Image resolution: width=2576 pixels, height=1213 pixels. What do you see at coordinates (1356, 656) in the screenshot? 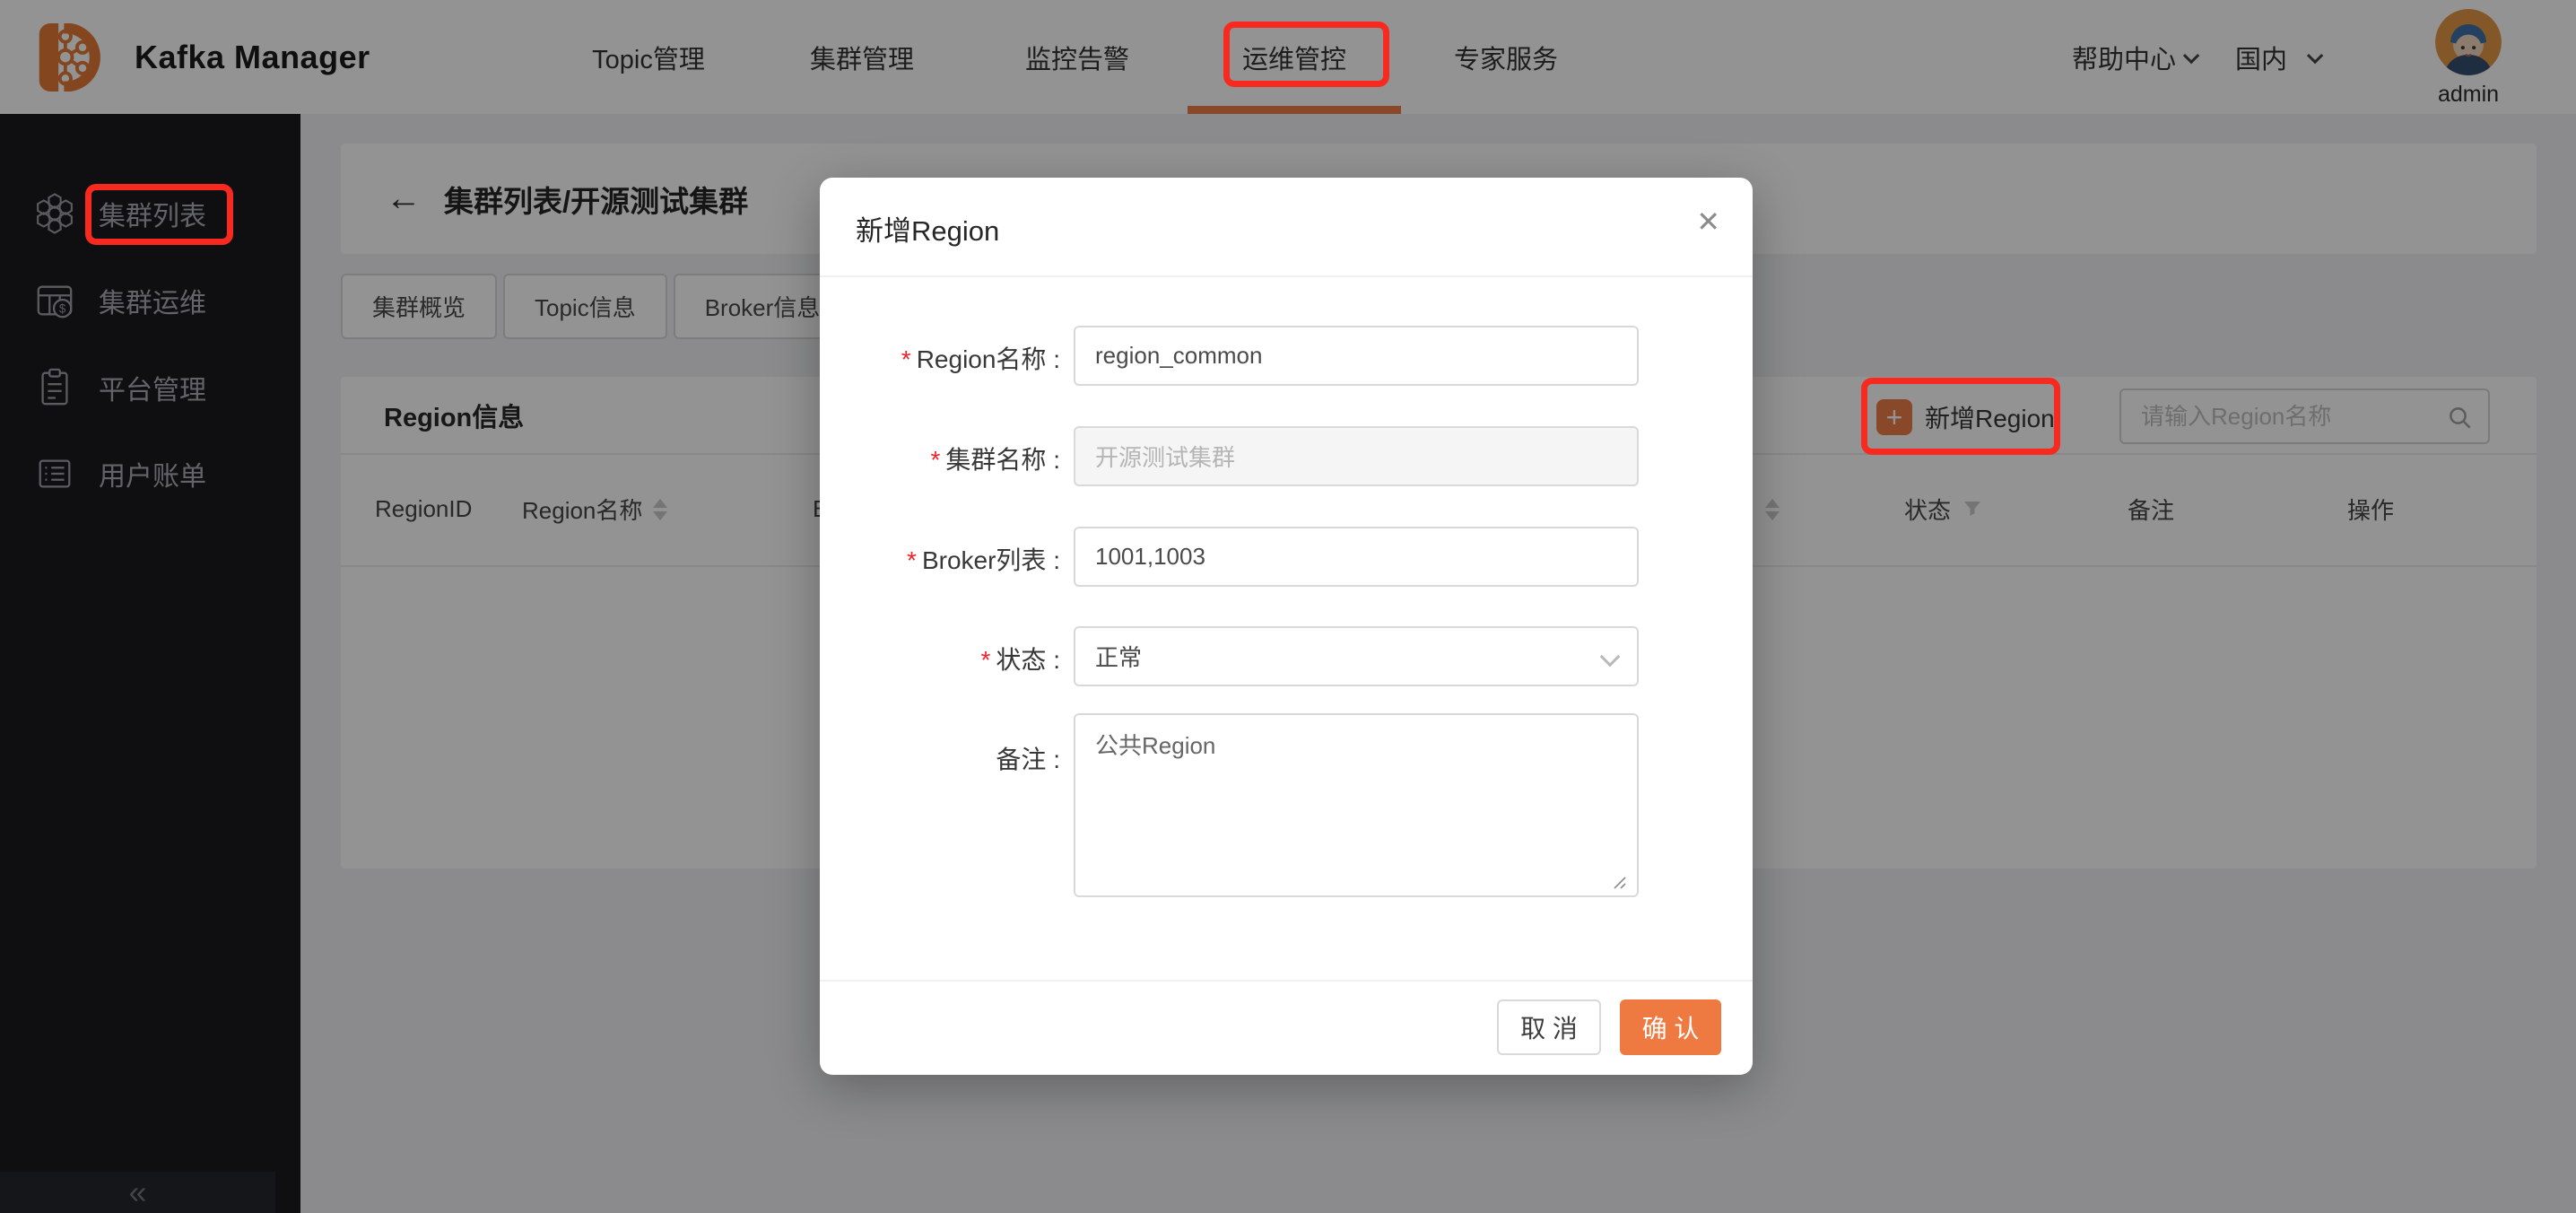
I see `status-select: 正常` at bounding box center [1356, 656].